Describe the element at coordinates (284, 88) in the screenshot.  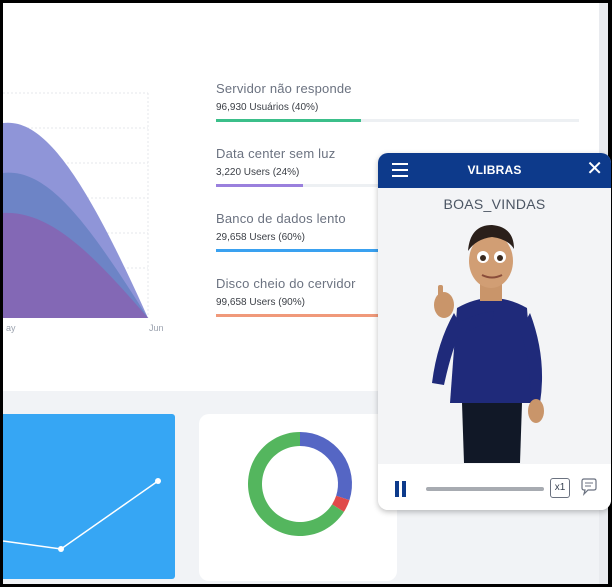
I see `progress-title: Servidor não responde` at that location.